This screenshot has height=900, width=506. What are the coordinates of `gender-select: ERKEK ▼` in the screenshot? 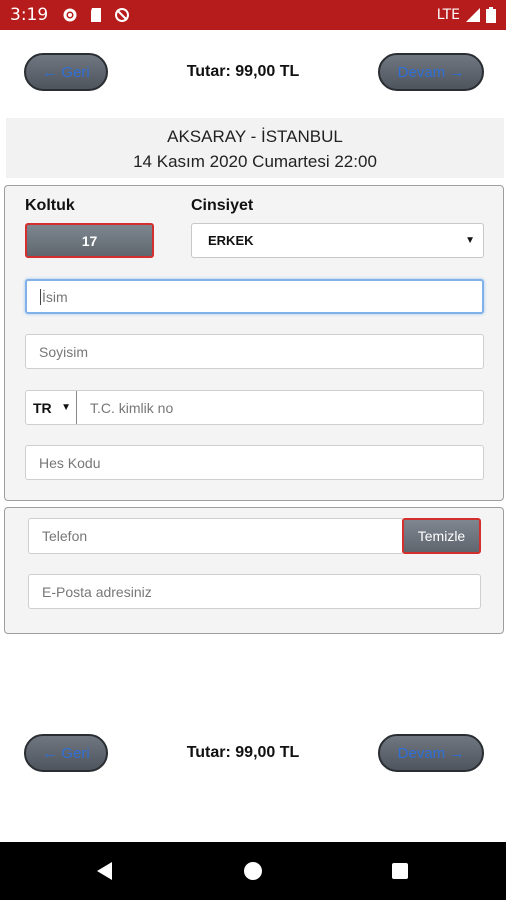 It's located at (337, 240).